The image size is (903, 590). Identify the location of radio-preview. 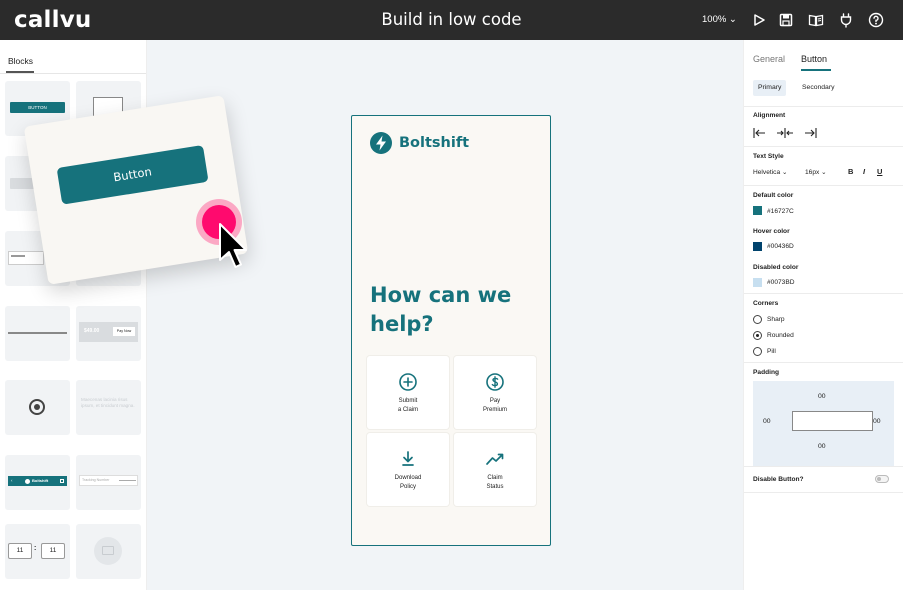
(37, 407).